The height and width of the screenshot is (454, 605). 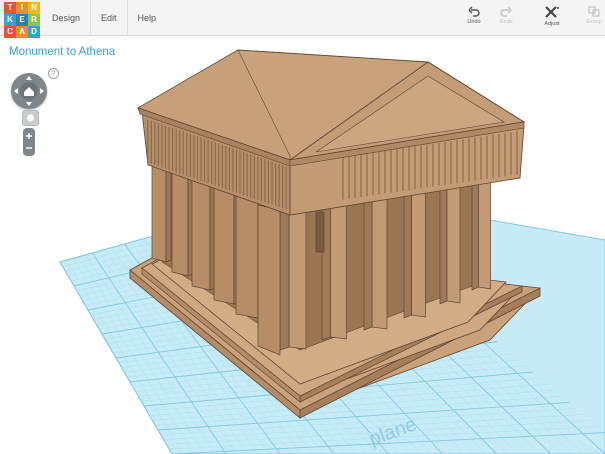 I want to click on menu-design: Design, so click(x=67, y=18).